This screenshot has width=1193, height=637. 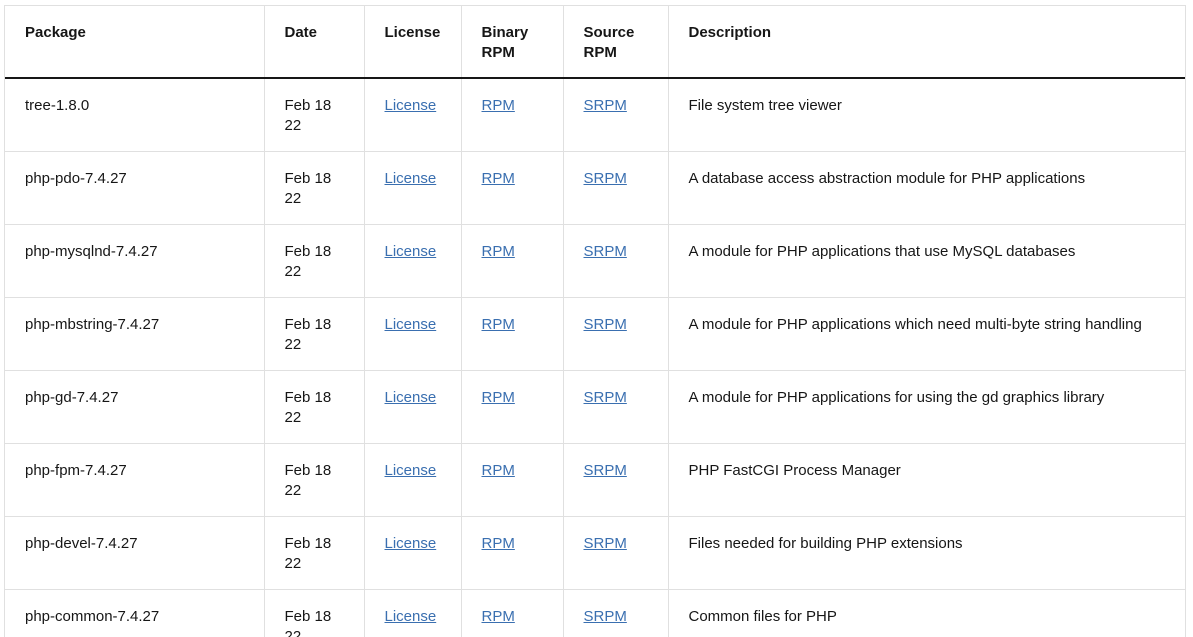 I want to click on cell-description: PHP FastCGI Process Manager, so click(x=926, y=479).